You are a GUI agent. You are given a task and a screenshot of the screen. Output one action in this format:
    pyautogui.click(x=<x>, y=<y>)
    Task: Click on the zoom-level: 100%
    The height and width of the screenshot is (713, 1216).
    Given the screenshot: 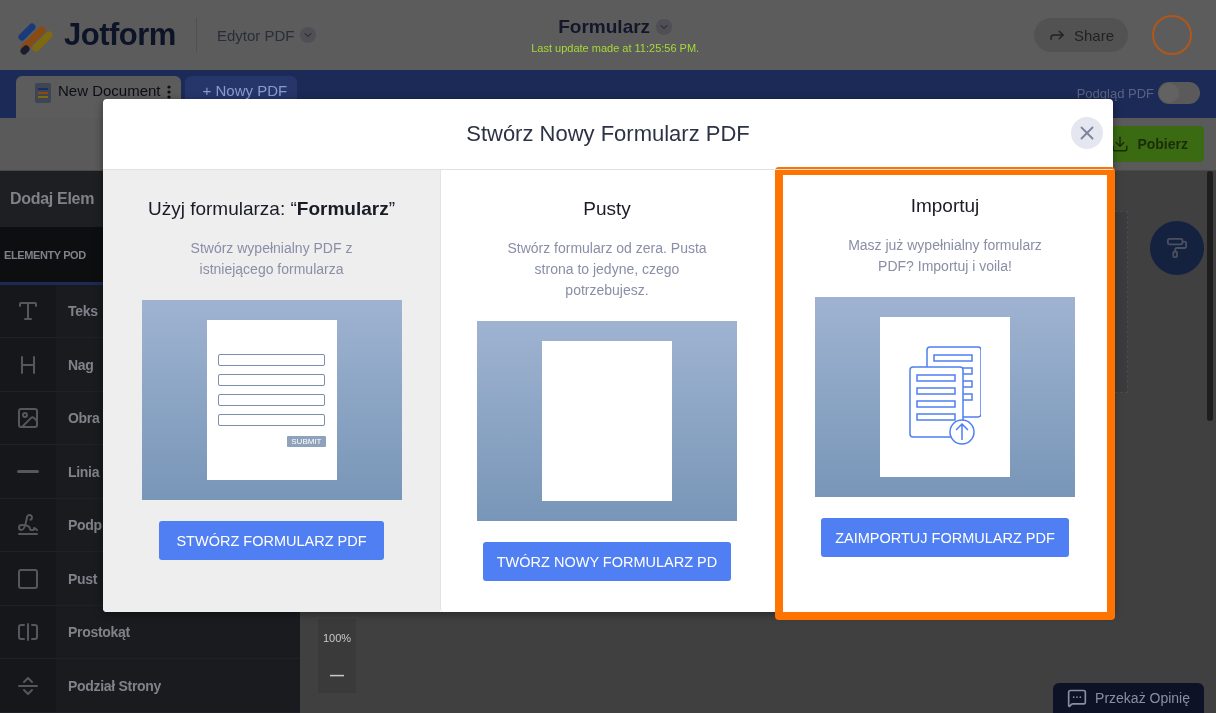 What is the action you would take?
    pyautogui.click(x=337, y=638)
    